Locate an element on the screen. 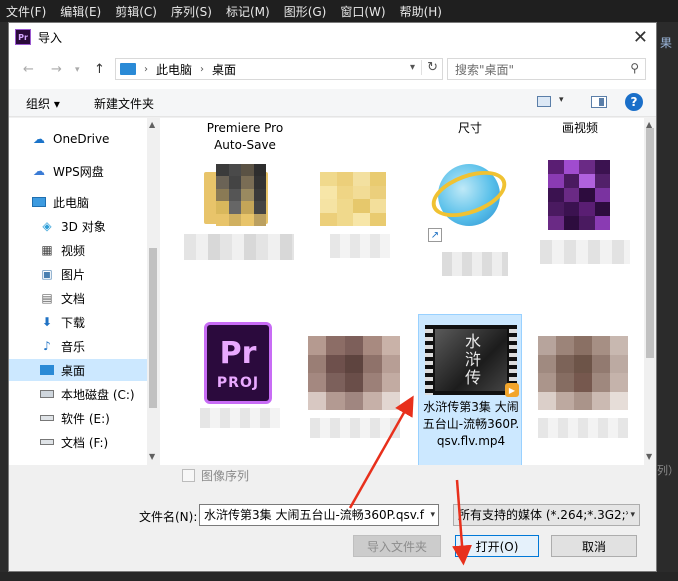 The height and width of the screenshot is (581, 678). refresh-icon: ↻ is located at coordinates (429, 67).